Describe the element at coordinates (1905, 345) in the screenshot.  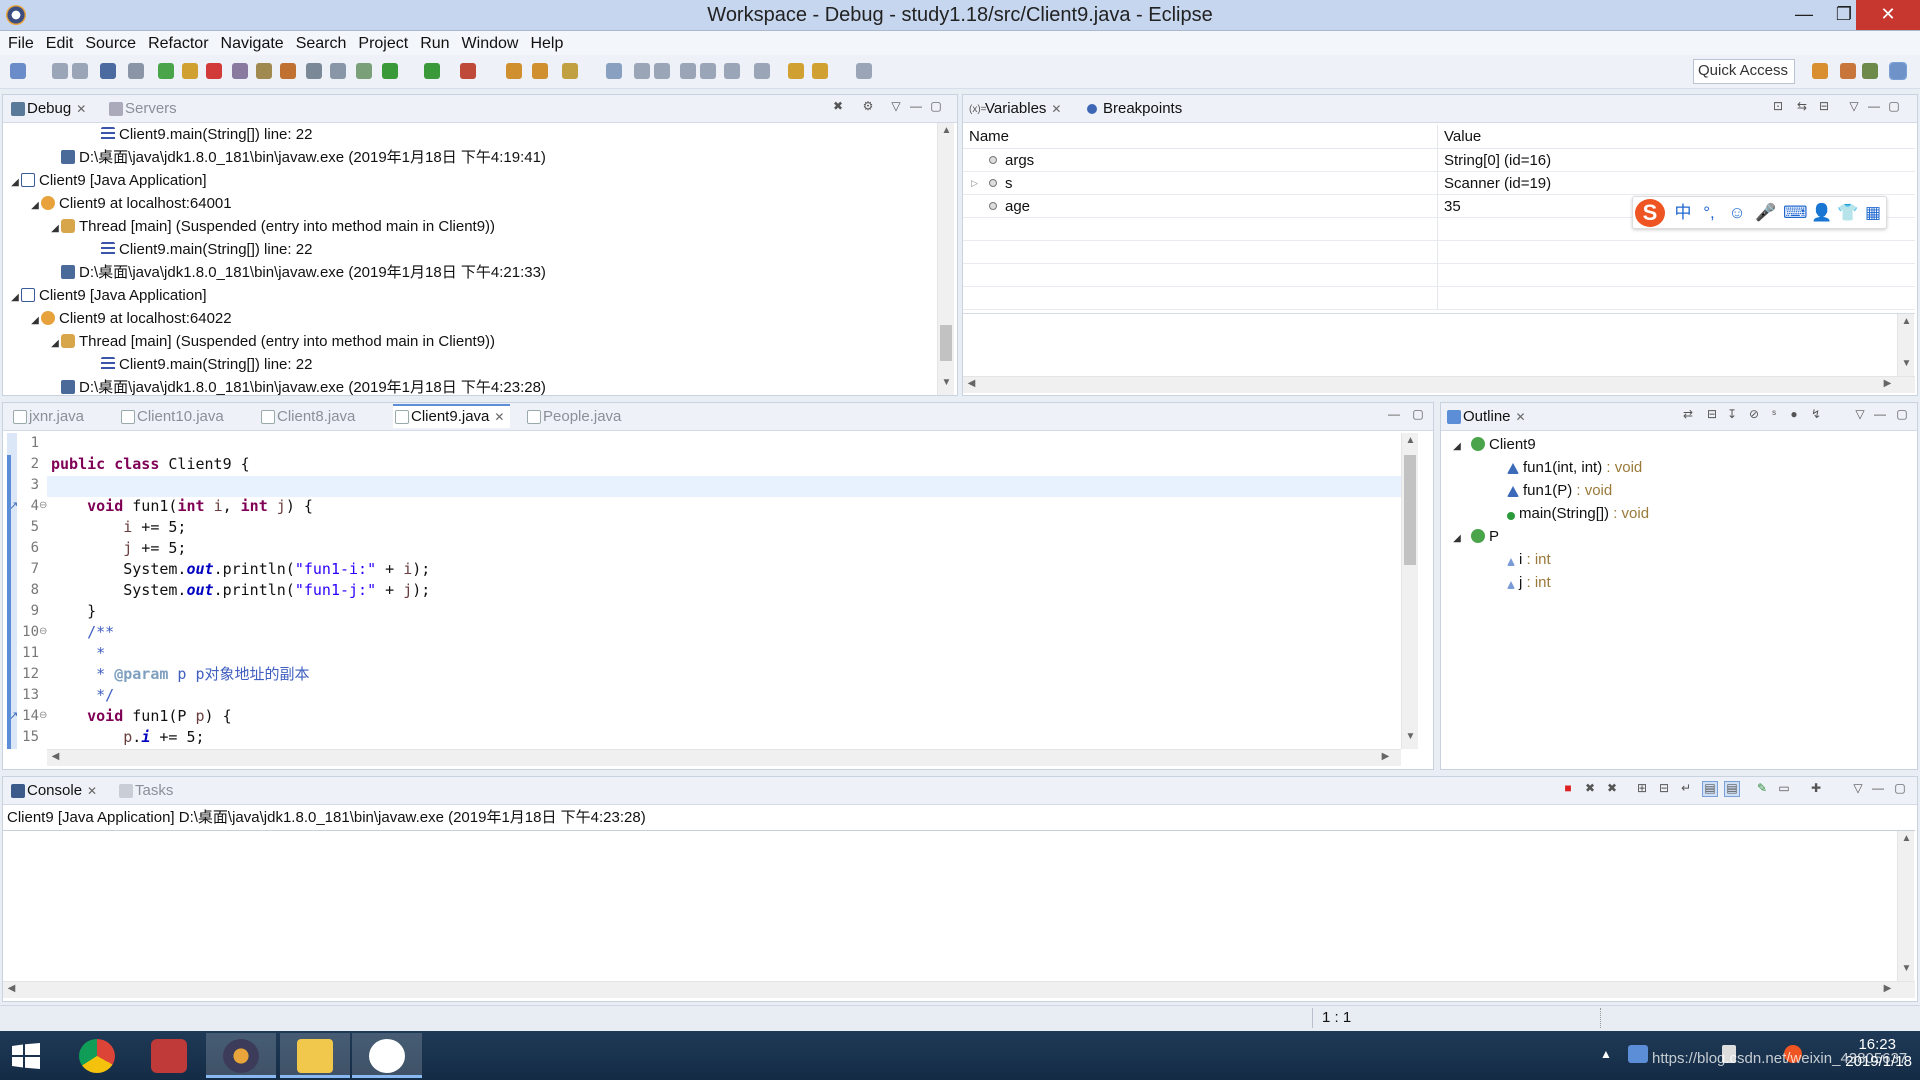
I see `details-scrollbar: ▲ ▼` at that location.